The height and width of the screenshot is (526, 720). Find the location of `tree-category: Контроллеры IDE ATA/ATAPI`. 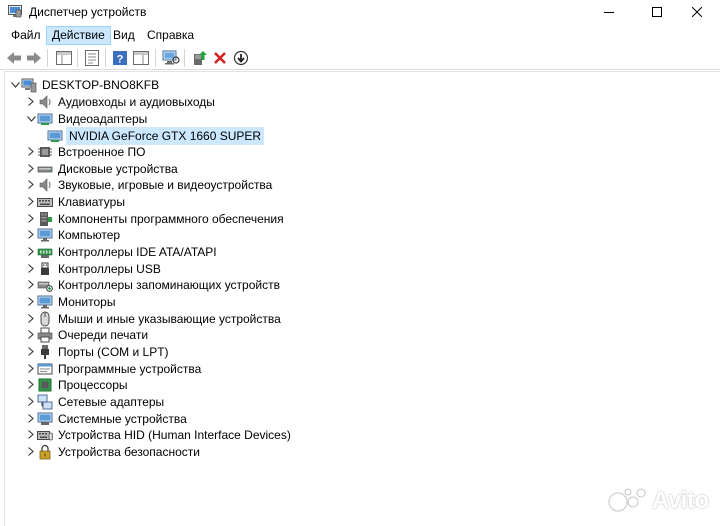

tree-category: Контроллеры IDE ATA/ATAPI is located at coordinates (122, 251).